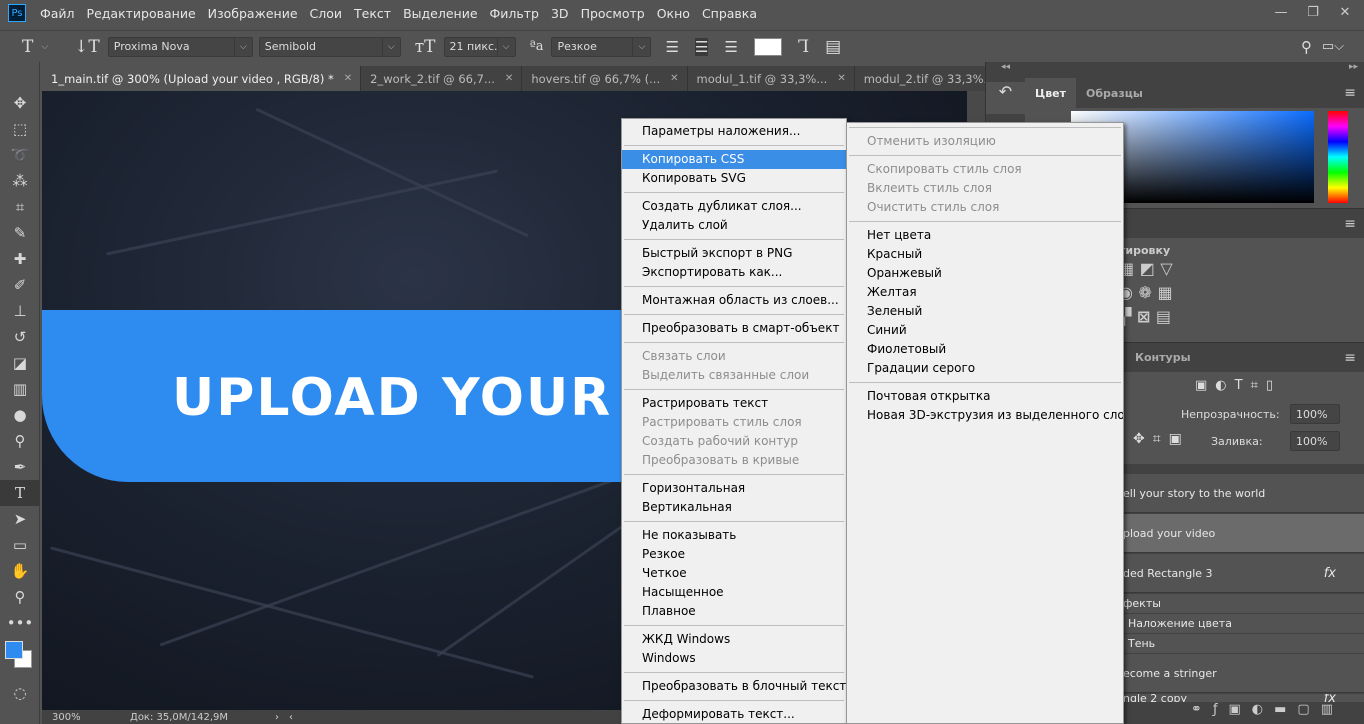 This screenshot has width=1364, height=724. I want to click on eraser-tool-icon: ◪, so click(20, 363).